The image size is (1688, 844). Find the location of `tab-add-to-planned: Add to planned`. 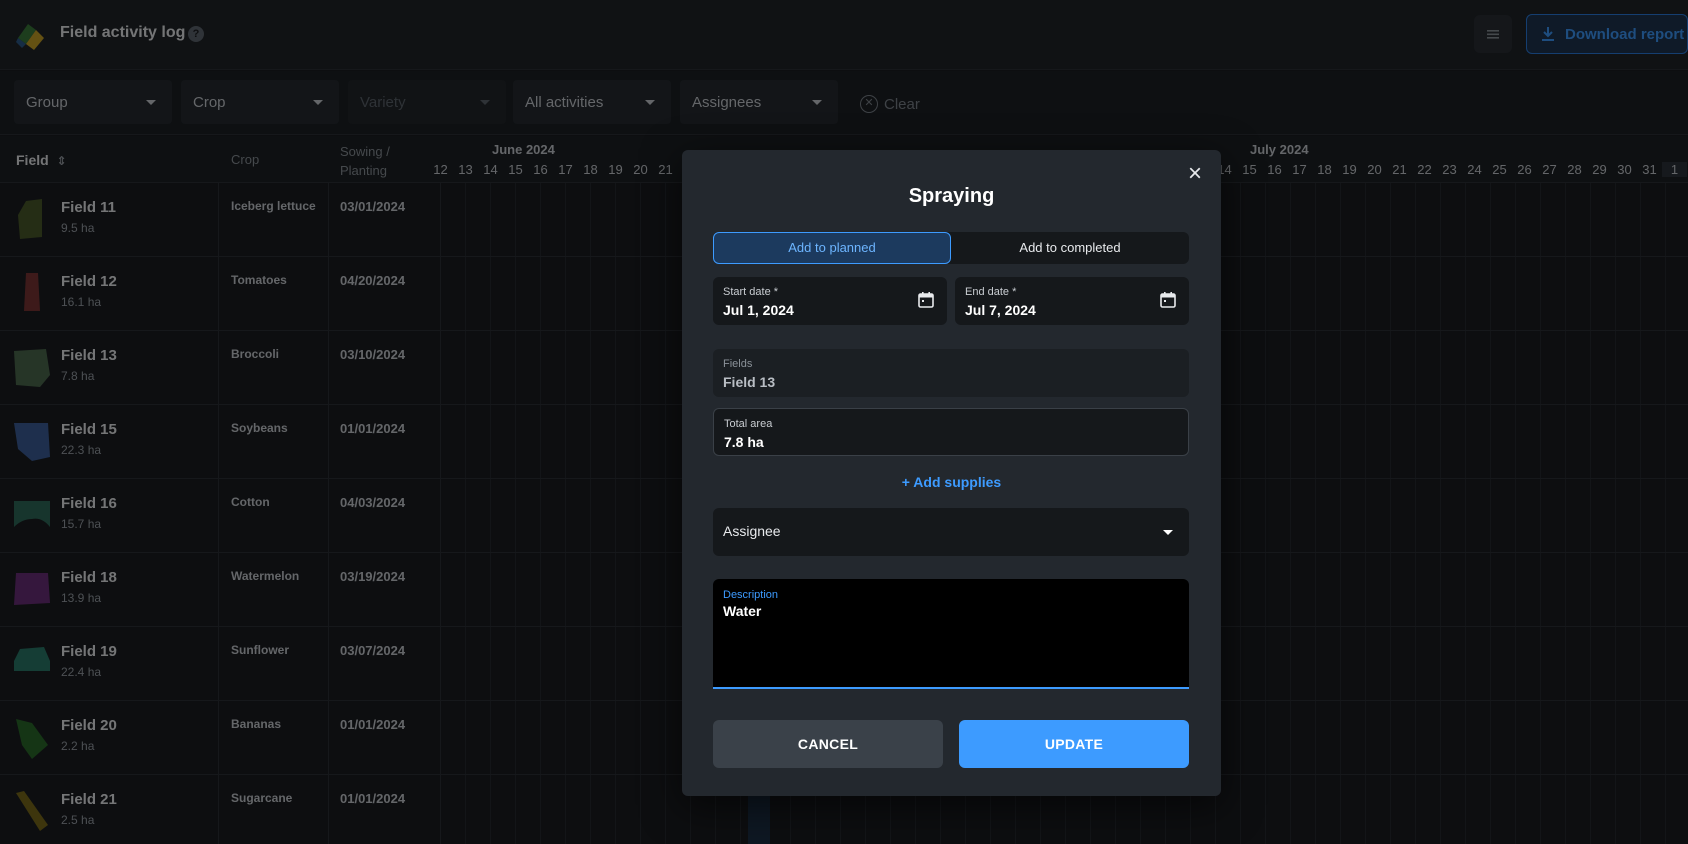

tab-add-to-planned: Add to planned is located at coordinates (832, 248).